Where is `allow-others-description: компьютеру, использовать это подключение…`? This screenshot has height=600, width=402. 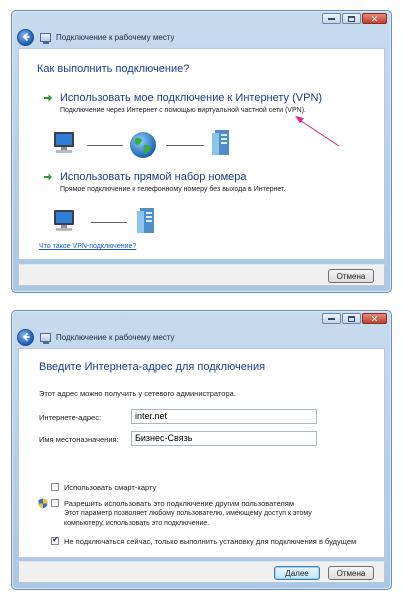
allow-others-description: компьютеру, использовать это подключение… is located at coordinates (137, 523).